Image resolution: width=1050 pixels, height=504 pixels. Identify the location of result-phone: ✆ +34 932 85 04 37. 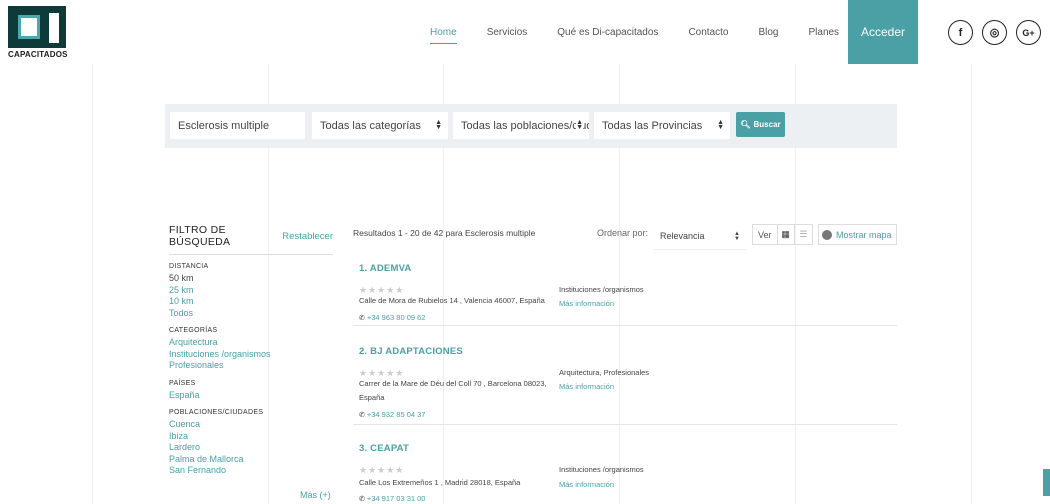
(392, 414).